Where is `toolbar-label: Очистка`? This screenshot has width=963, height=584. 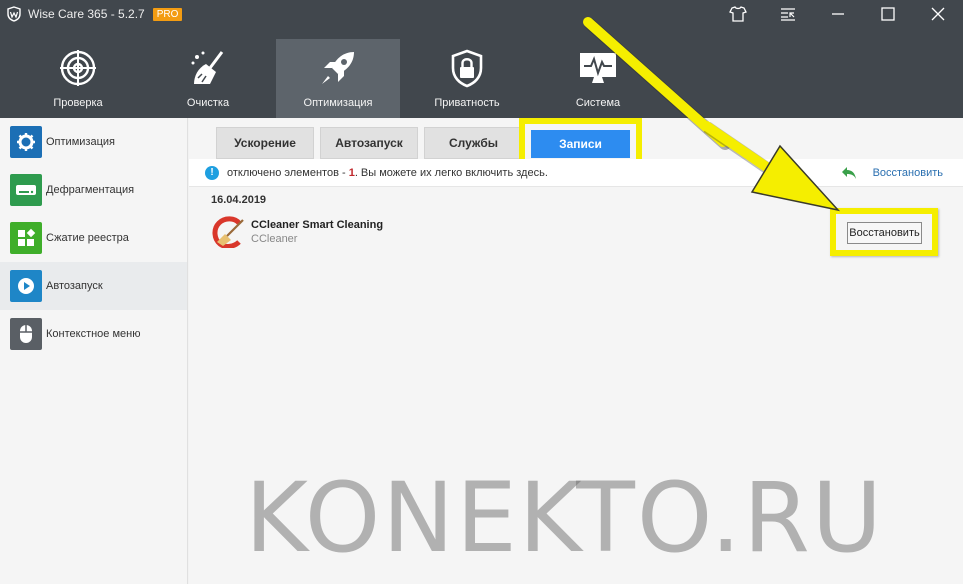 toolbar-label: Очистка is located at coordinates (208, 103).